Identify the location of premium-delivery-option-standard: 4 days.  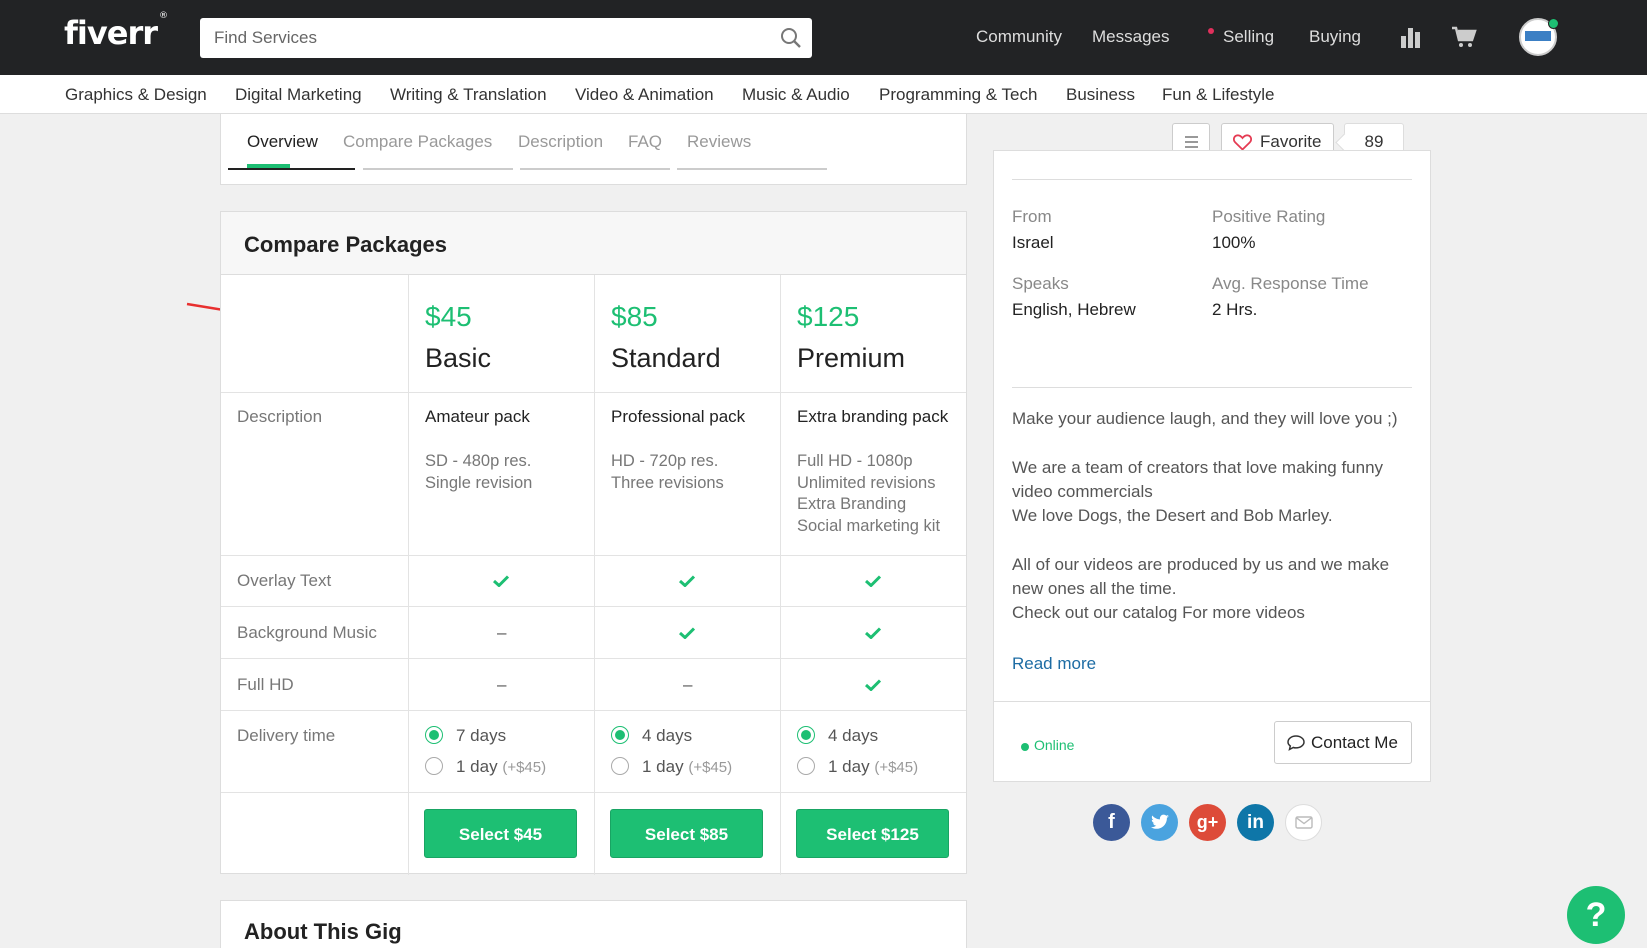
(853, 736).